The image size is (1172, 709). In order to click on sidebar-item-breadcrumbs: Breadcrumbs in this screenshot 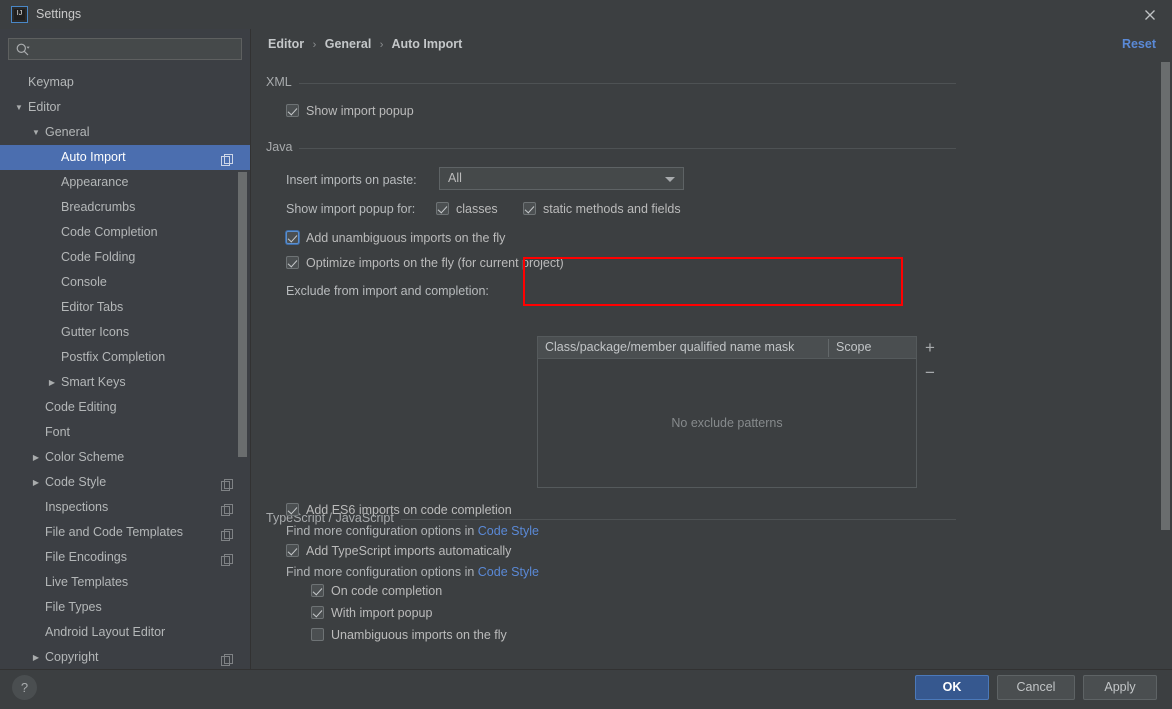, I will do `click(125, 207)`.